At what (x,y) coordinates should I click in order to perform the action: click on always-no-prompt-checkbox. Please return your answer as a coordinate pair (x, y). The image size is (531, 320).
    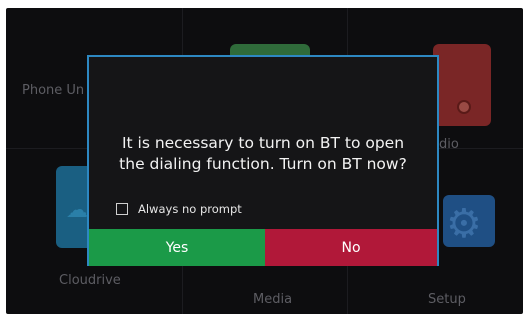
    Looking at the image, I should click on (122, 209).